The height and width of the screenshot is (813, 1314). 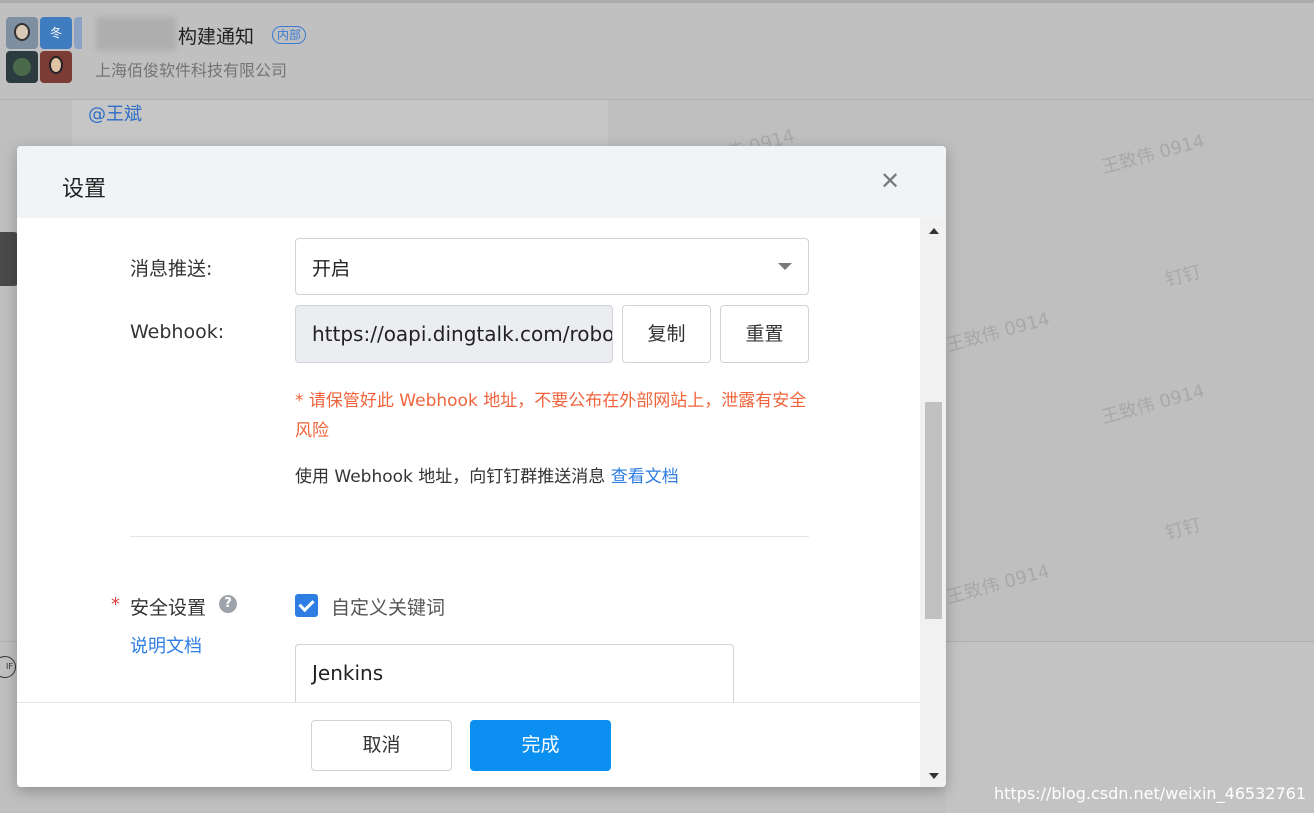 What do you see at coordinates (934, 231) in the screenshot?
I see `scroll-up-icon` at bounding box center [934, 231].